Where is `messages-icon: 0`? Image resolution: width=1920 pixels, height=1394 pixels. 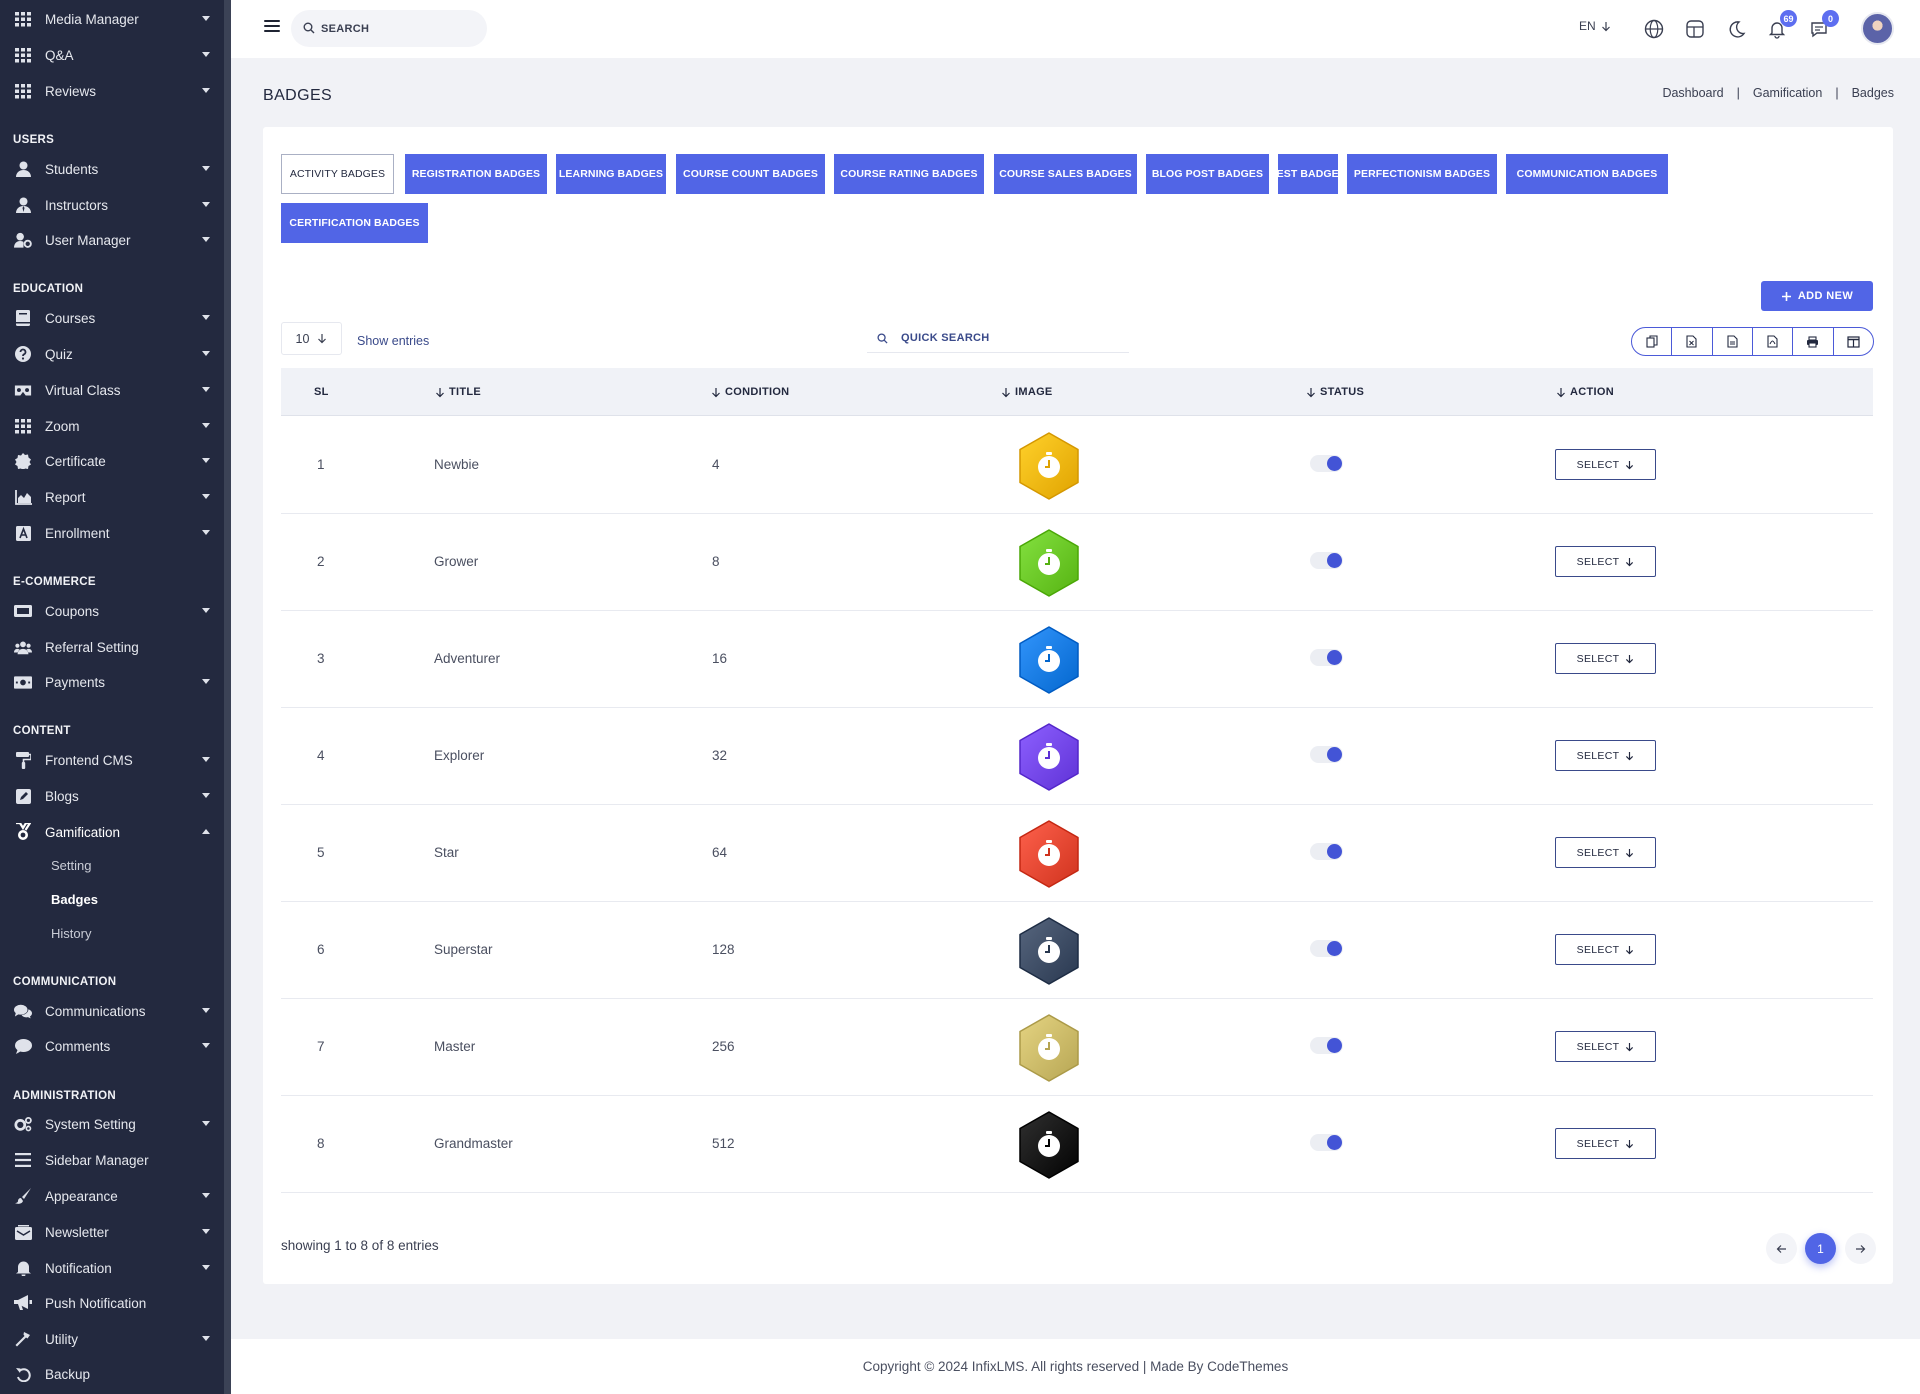
messages-icon: 0 is located at coordinates (1823, 25).